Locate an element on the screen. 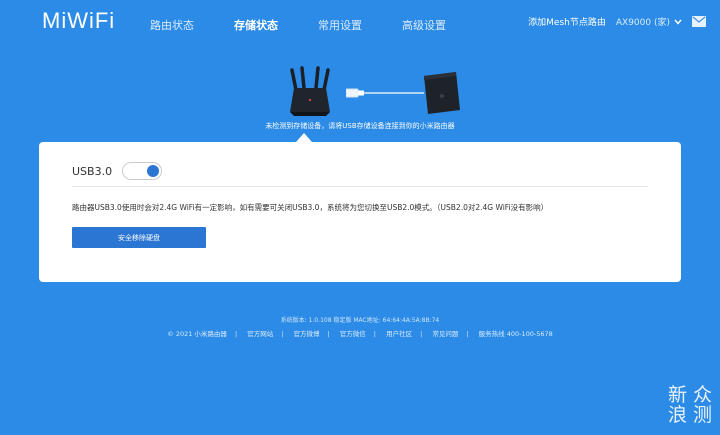 This screenshot has height=435, width=720. nav-storage-status: 存储状态 is located at coordinates (276, 25).